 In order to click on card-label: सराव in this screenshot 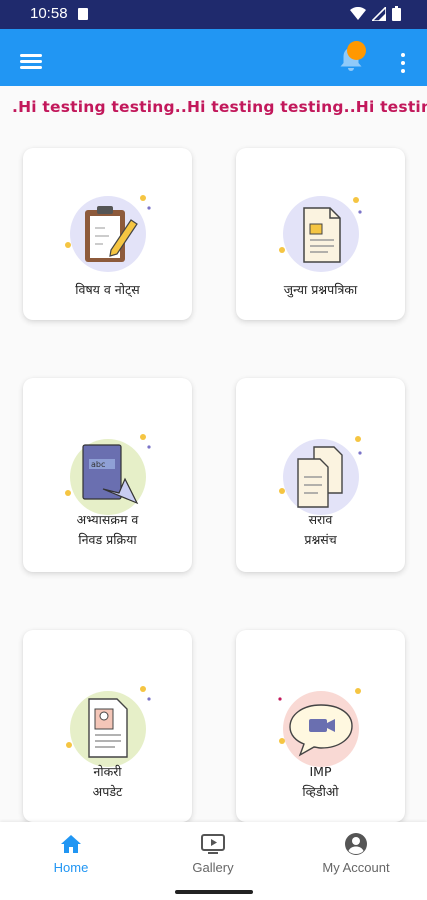, I will do `click(320, 519)`.